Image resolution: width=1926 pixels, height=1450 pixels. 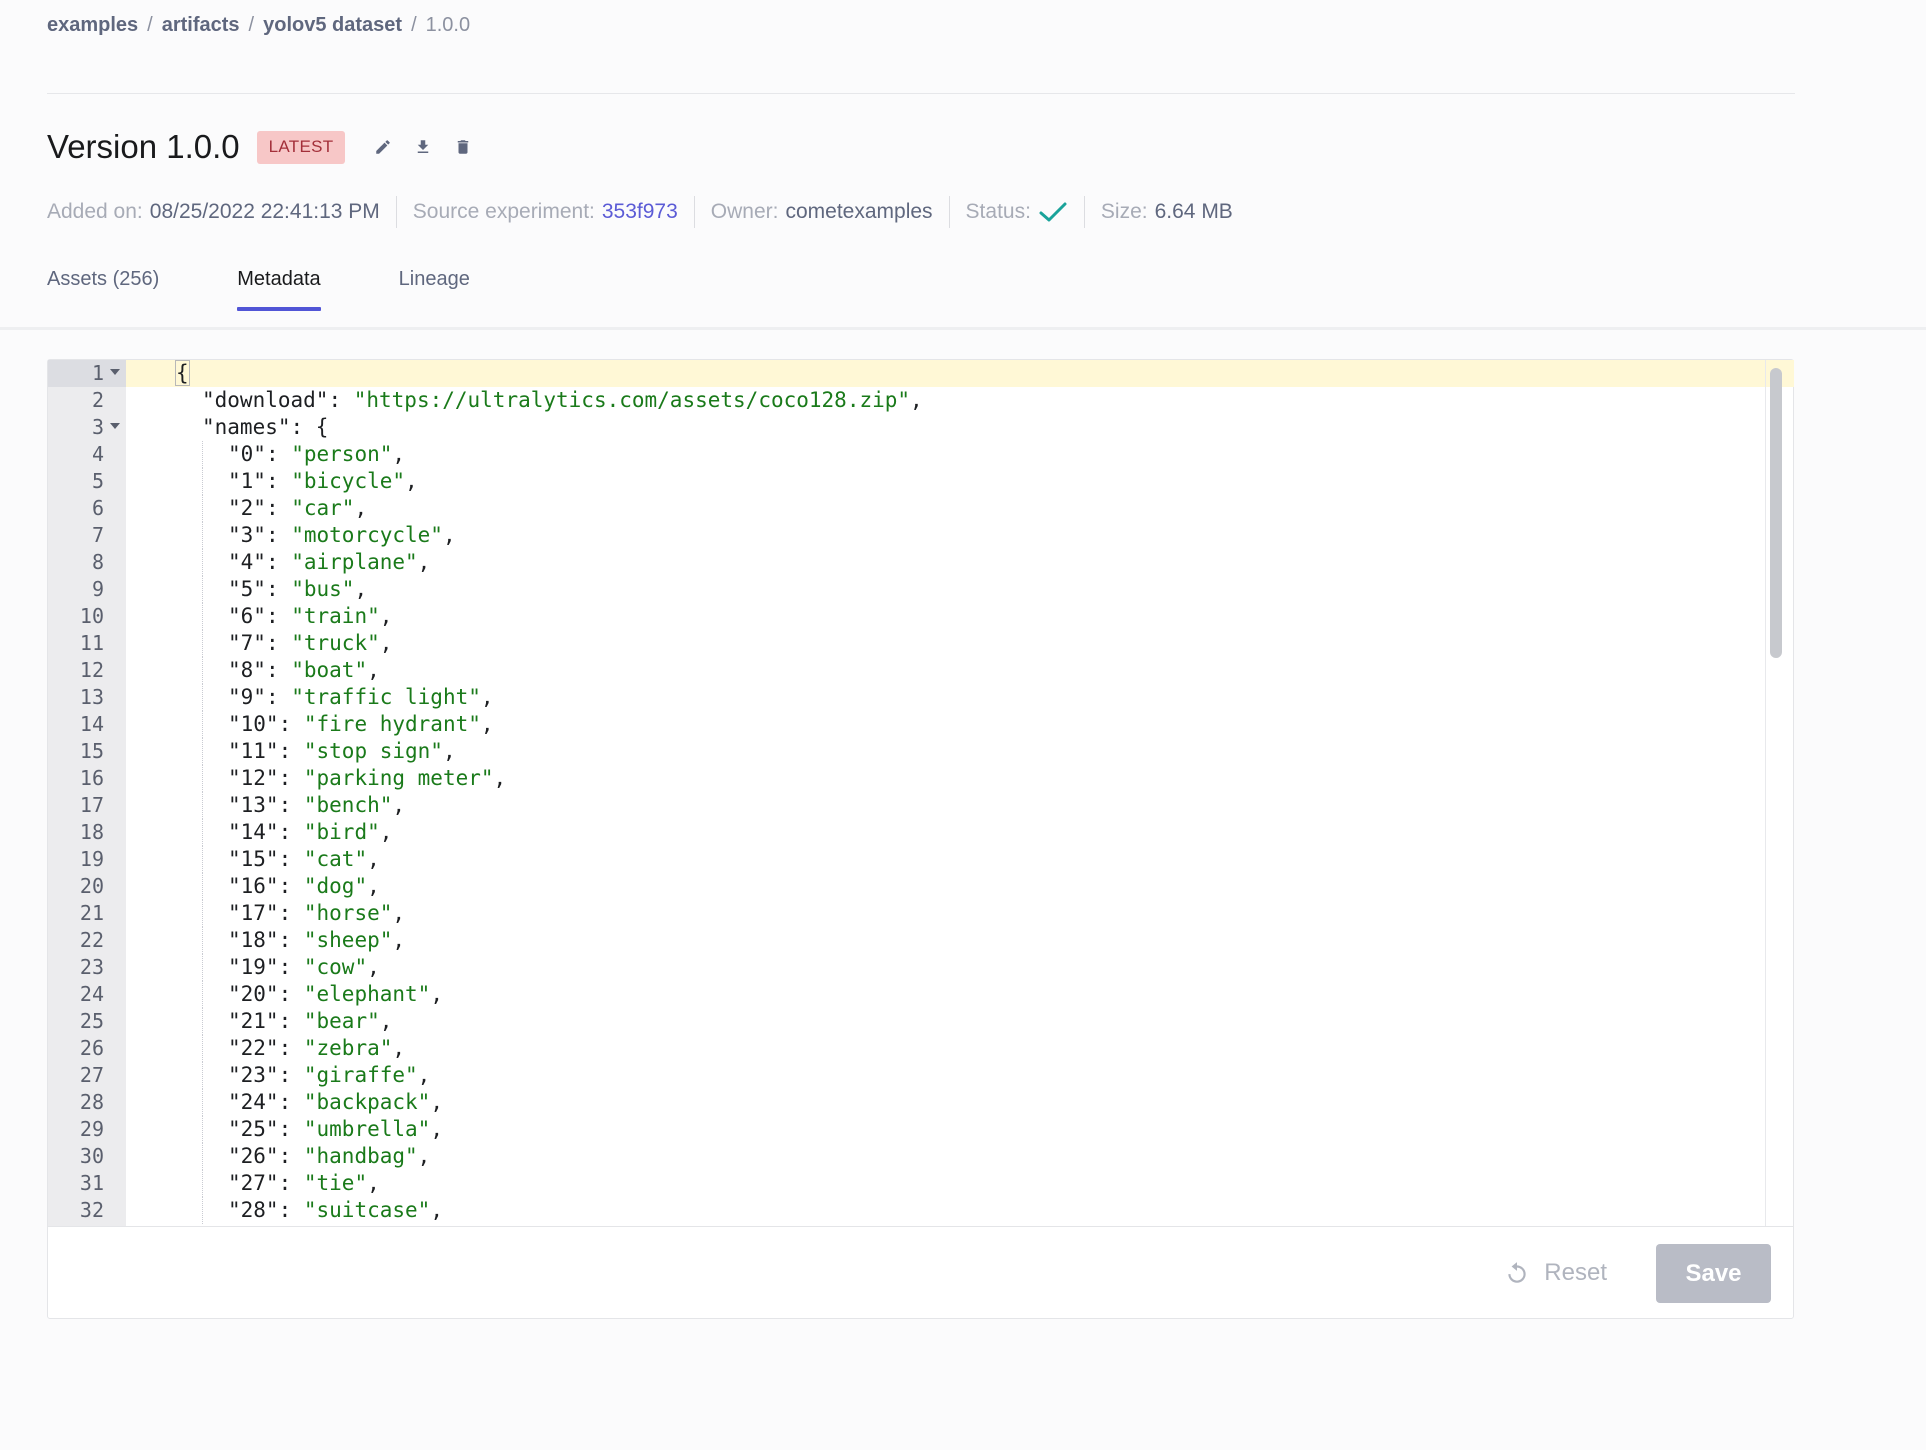 I want to click on editor-line: 16 "12": "parking meter",, so click(x=921, y=778).